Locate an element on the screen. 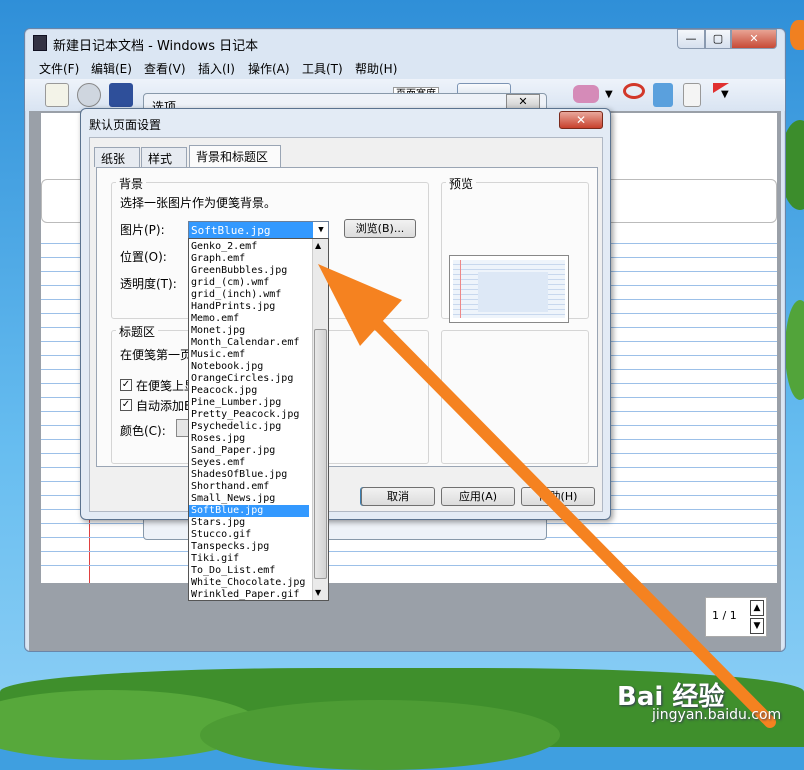 This screenshot has height=770, width=804. dropdown-item: Tiki.gif is located at coordinates (251, 559).